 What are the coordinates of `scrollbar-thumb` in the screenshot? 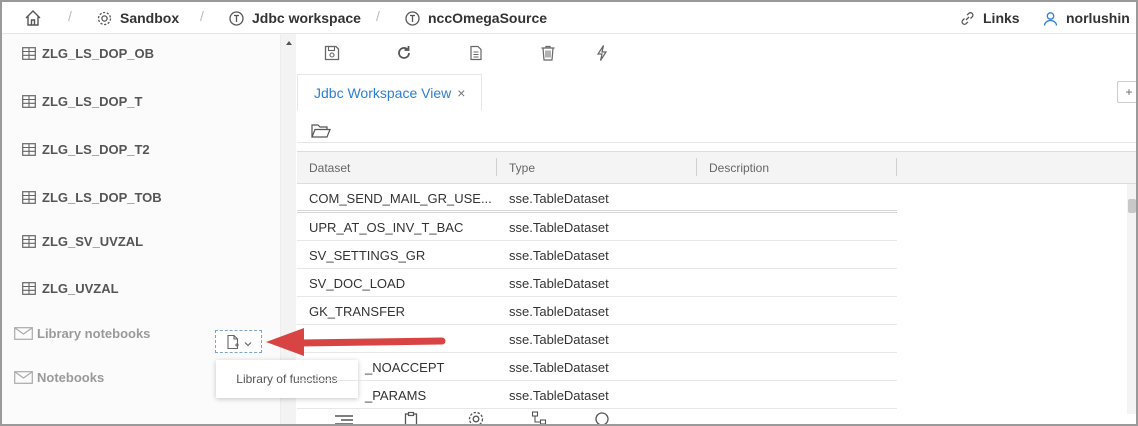 It's located at (1132, 206).